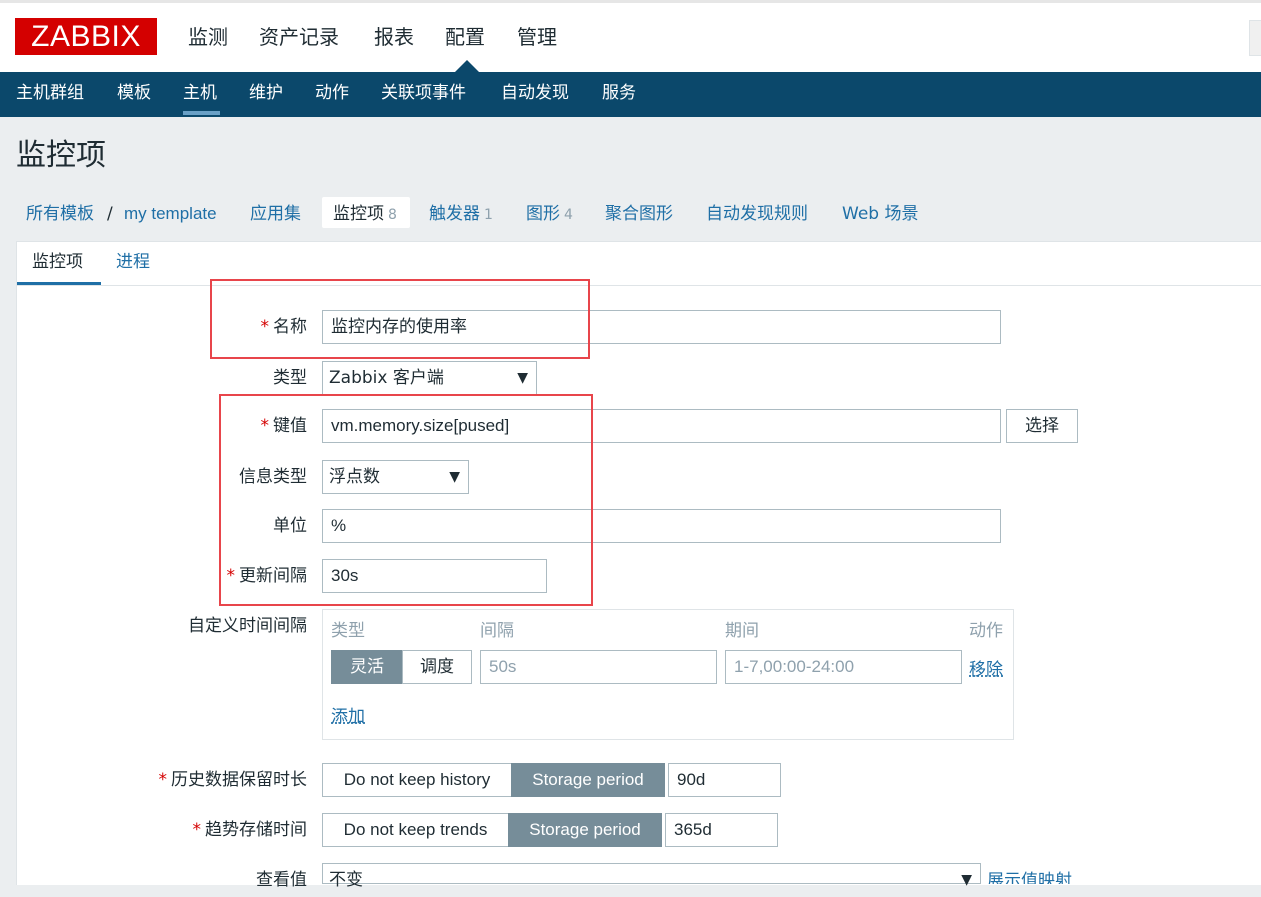 This screenshot has height=897, width=1261. What do you see at coordinates (256, 830) in the screenshot?
I see `trends-label-text: 趋势存储时间` at bounding box center [256, 830].